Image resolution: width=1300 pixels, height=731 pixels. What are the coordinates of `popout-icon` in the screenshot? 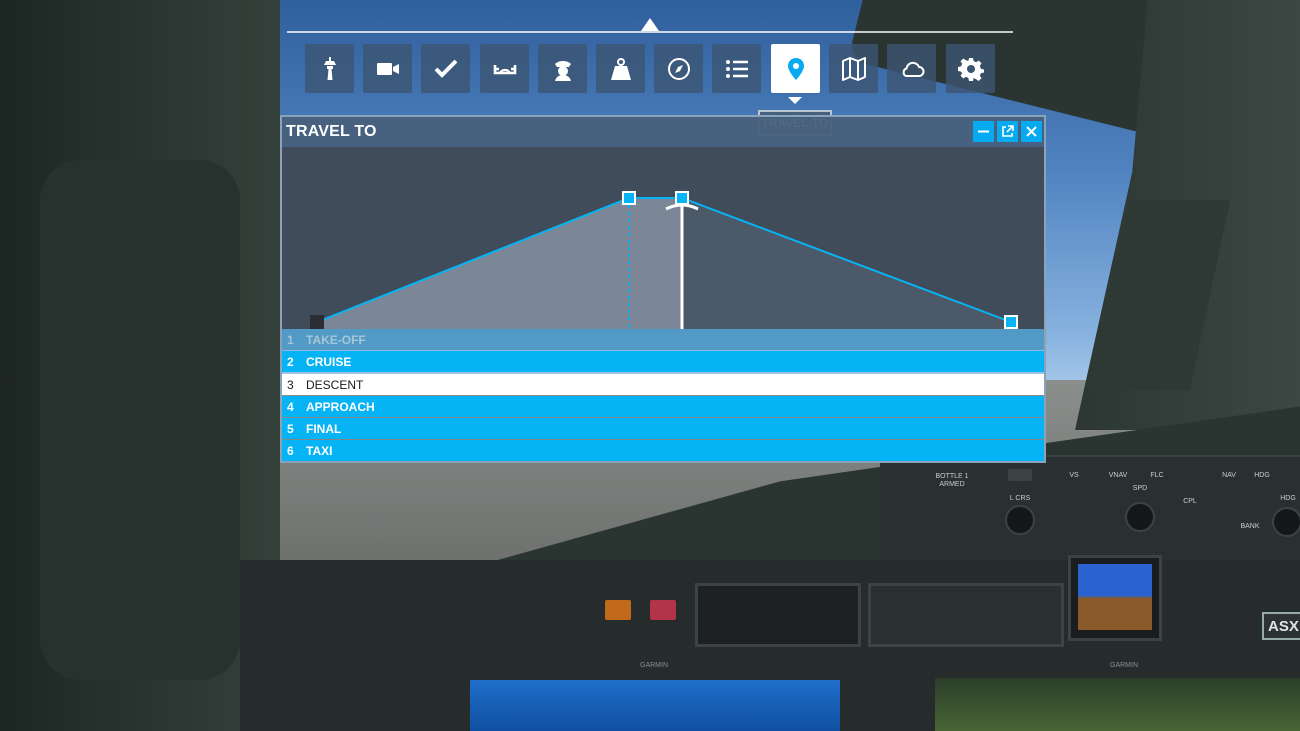 It's located at (1008, 131).